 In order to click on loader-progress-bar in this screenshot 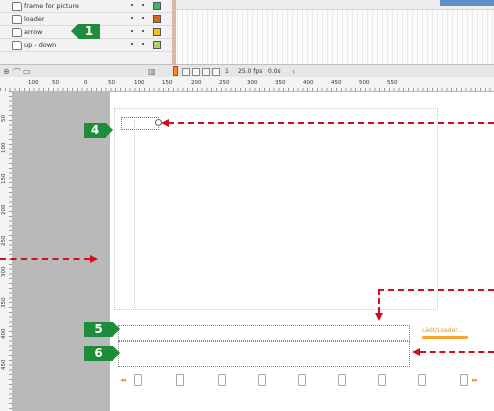, I will do `click(445, 337)`.